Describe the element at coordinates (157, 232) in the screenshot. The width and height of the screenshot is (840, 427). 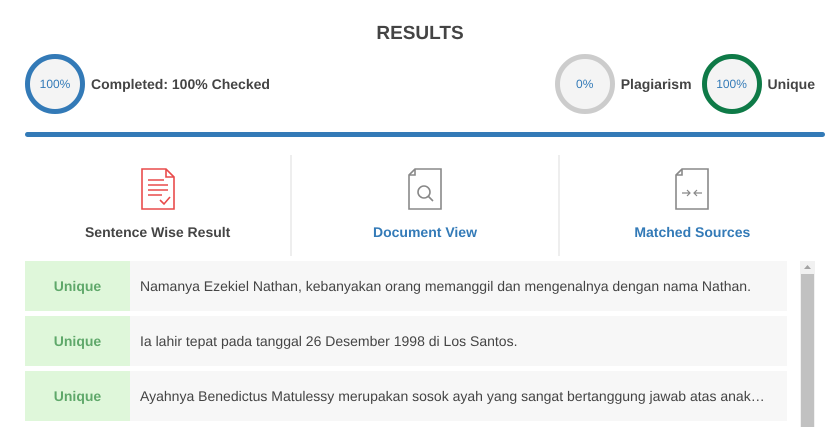
I see `view-tab: Sentence Wise Result` at that location.